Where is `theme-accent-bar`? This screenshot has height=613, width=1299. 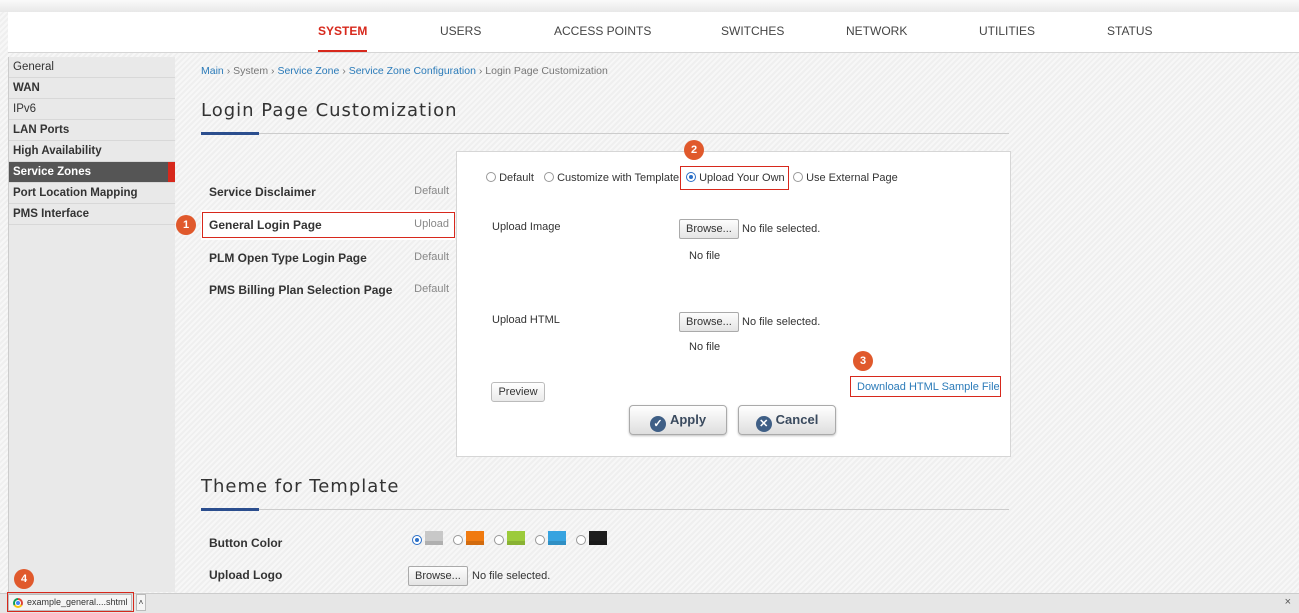 theme-accent-bar is located at coordinates (230, 509).